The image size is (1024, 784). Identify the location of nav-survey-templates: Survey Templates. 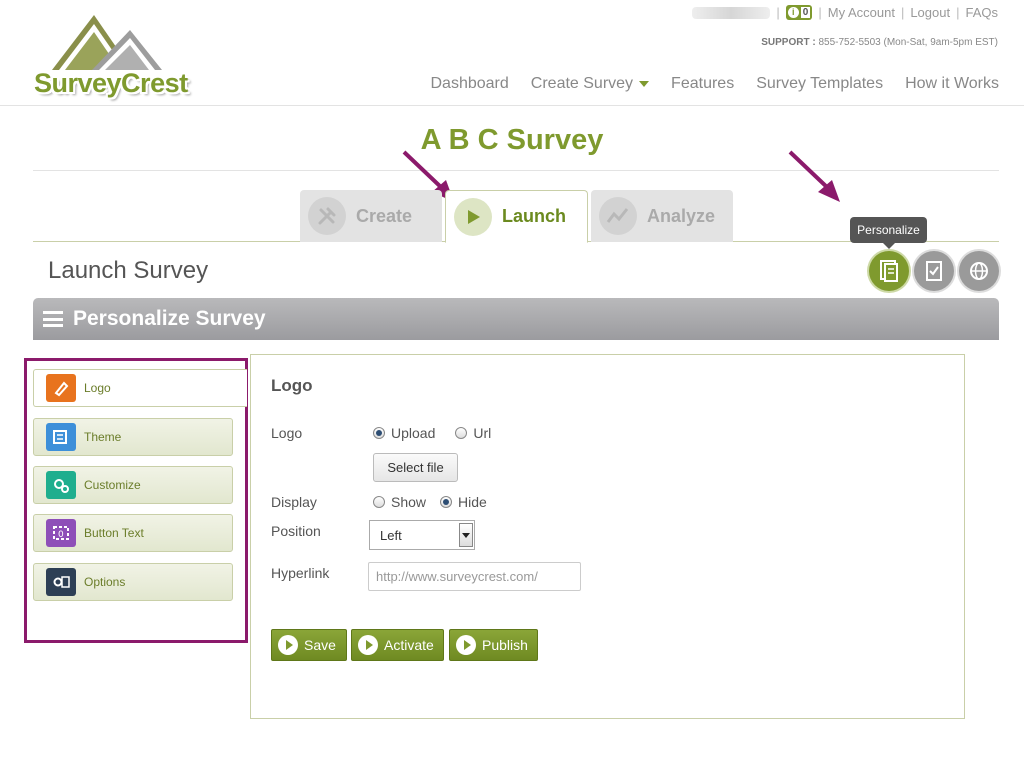
(819, 84).